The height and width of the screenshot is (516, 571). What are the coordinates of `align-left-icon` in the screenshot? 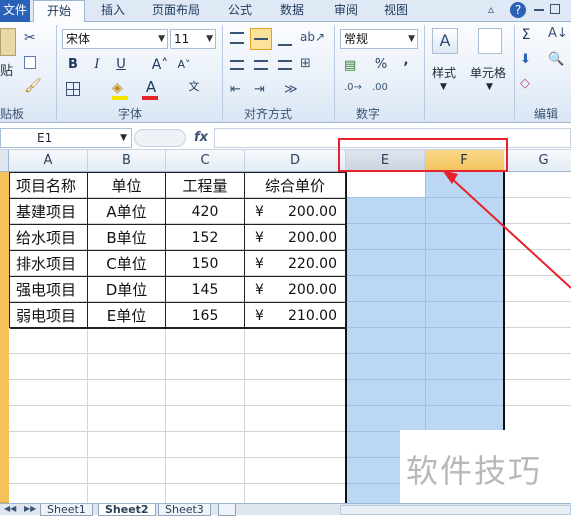 It's located at (237, 65).